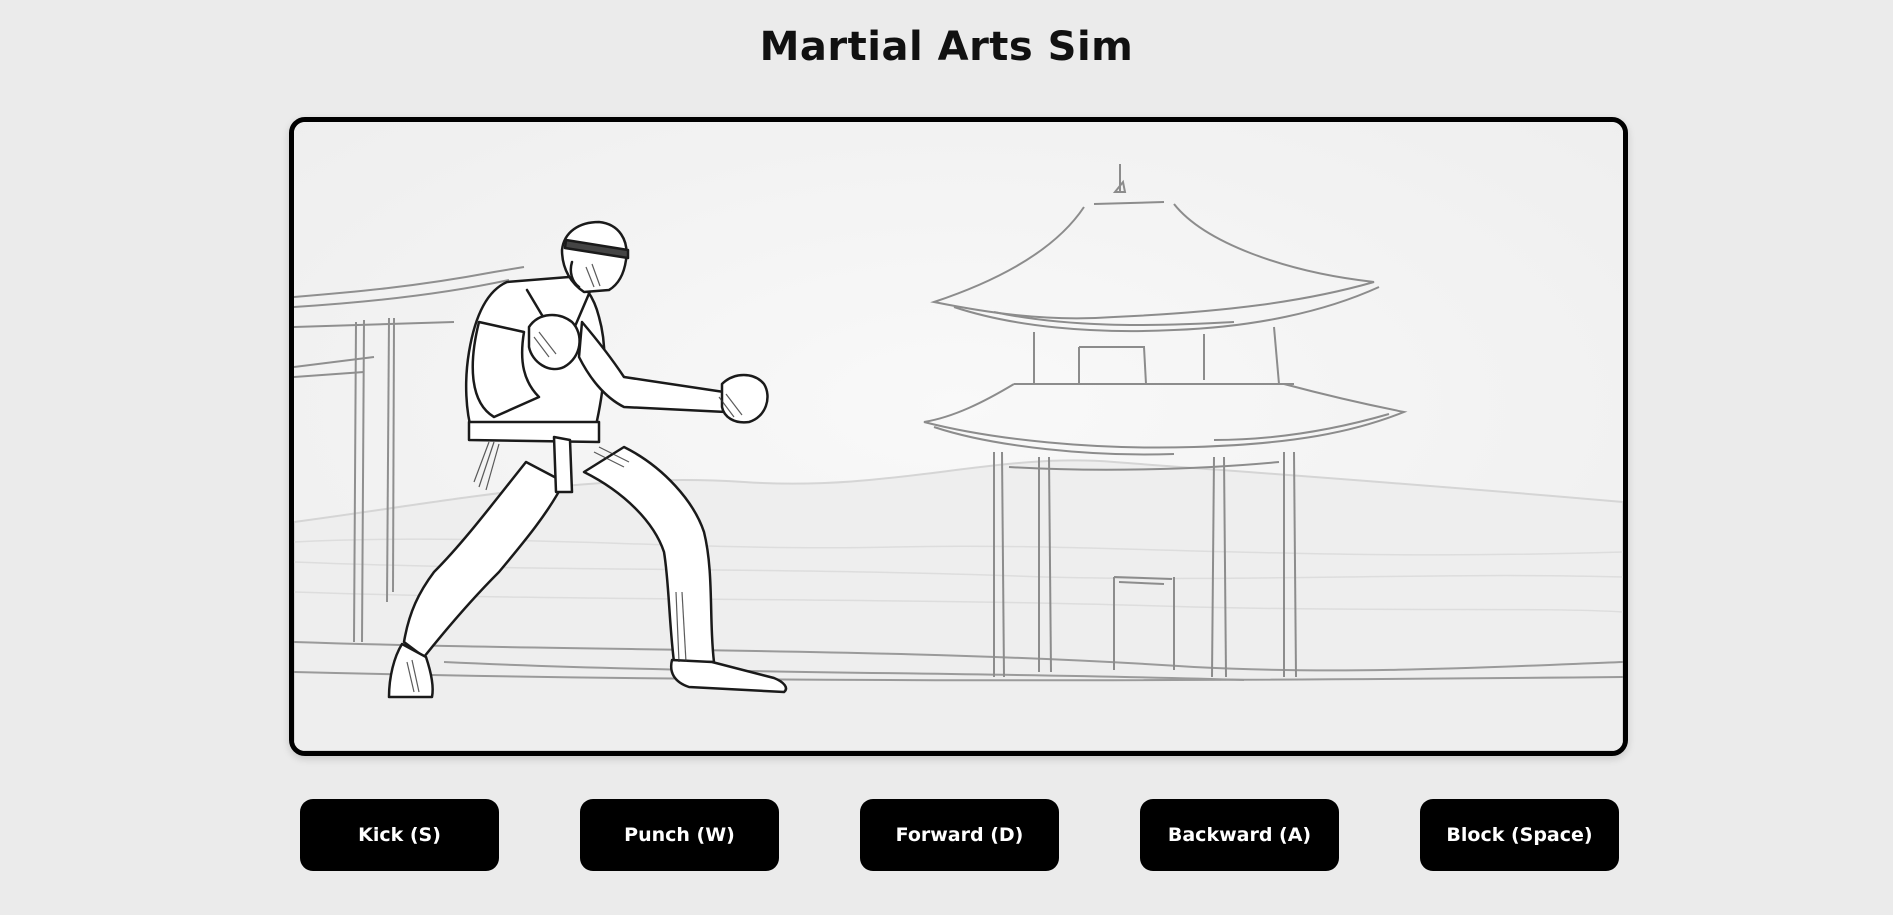  Describe the element at coordinates (399, 835) in the screenshot. I see `kick-button: Kick (S)` at that location.